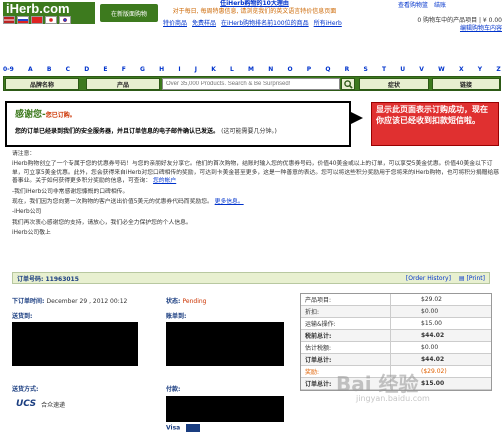  I want to click on nav-free-samples: 免费样品, so click(204, 22).